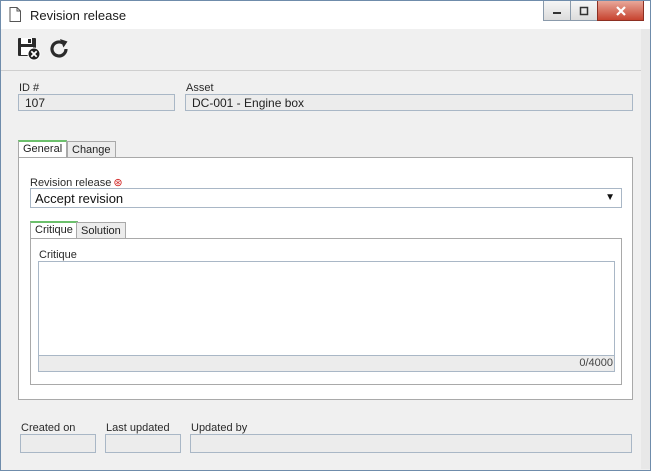 The image size is (651, 471). What do you see at coordinates (91, 149) in the screenshot?
I see `tab-change: Change` at bounding box center [91, 149].